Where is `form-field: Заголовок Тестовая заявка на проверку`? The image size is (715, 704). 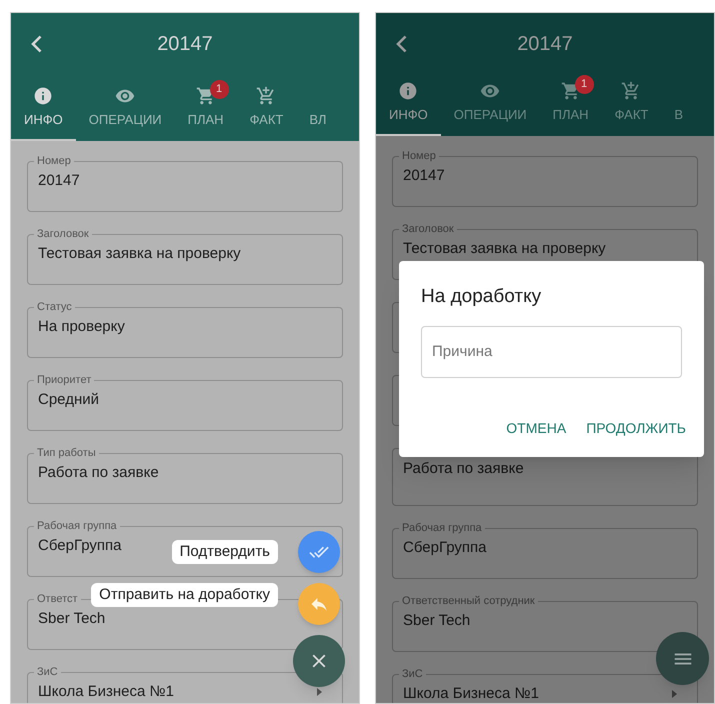
form-field: Заголовок Тестовая заявка на проверку is located at coordinates (185, 256).